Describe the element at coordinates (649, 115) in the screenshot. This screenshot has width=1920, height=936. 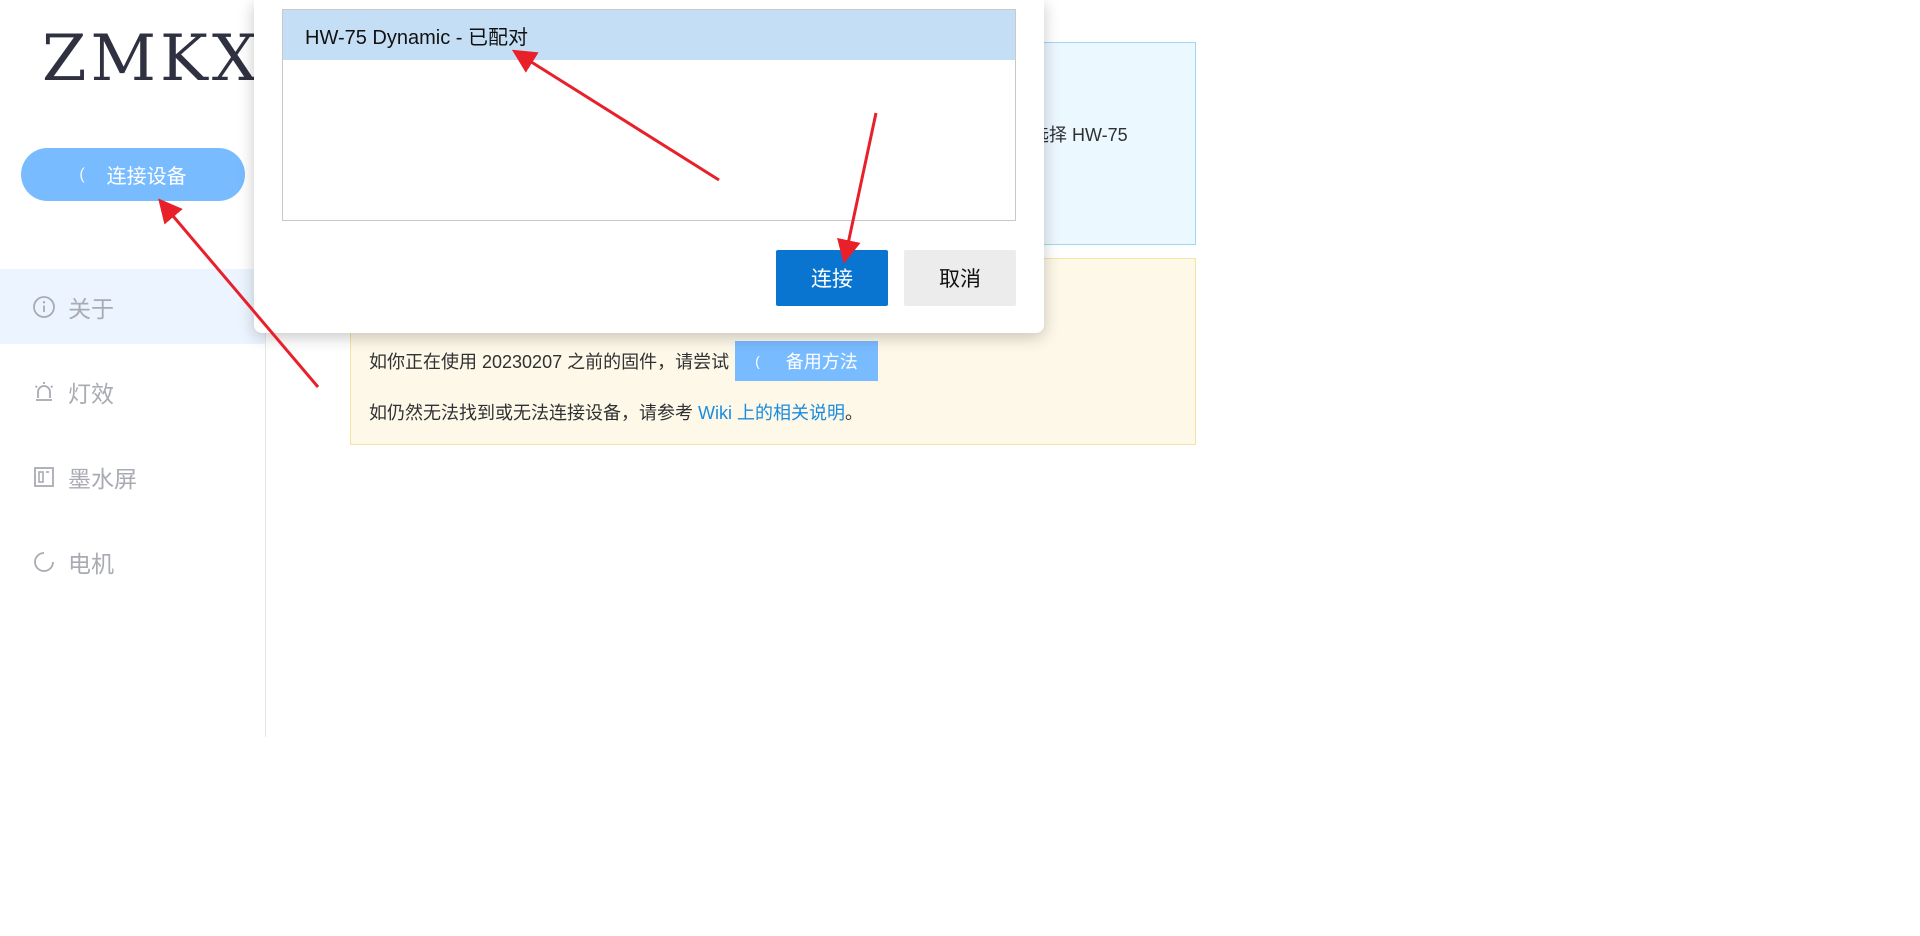
I see `device-list: HW-75 Dynamic - 已配对` at that location.